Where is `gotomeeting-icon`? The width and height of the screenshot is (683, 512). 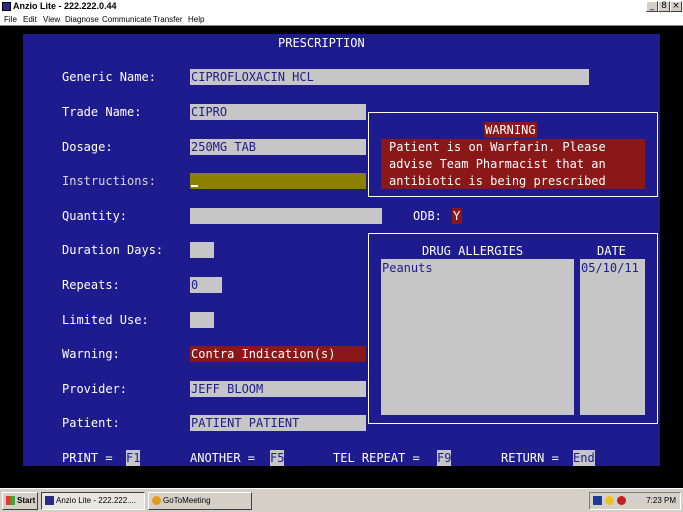 gotomeeting-icon is located at coordinates (156, 500).